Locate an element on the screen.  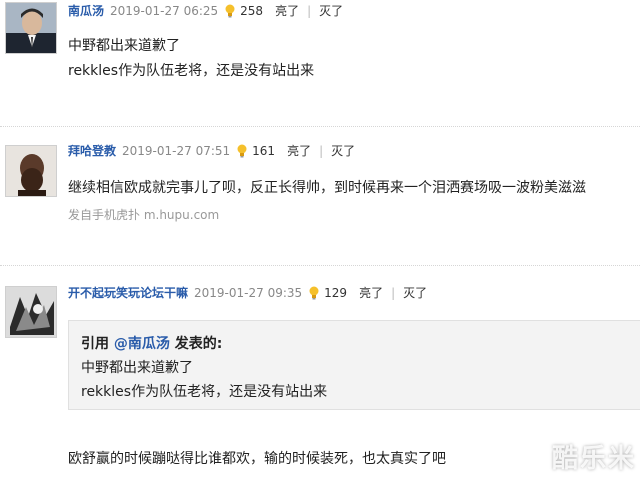
post-source: 发自手机虎扑 m.hupu.com is located at coordinates (143, 214).